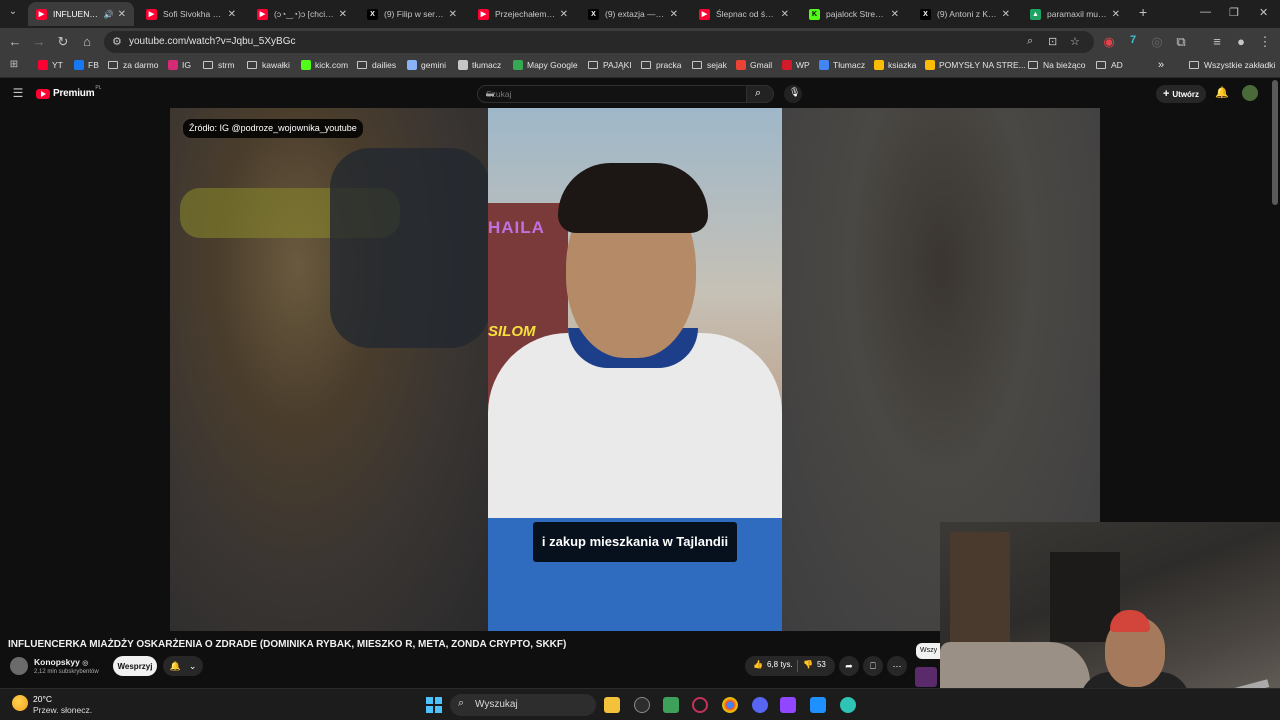  What do you see at coordinates (1157, 42) in the screenshot?
I see `extension-icon: ◎` at bounding box center [1157, 42].